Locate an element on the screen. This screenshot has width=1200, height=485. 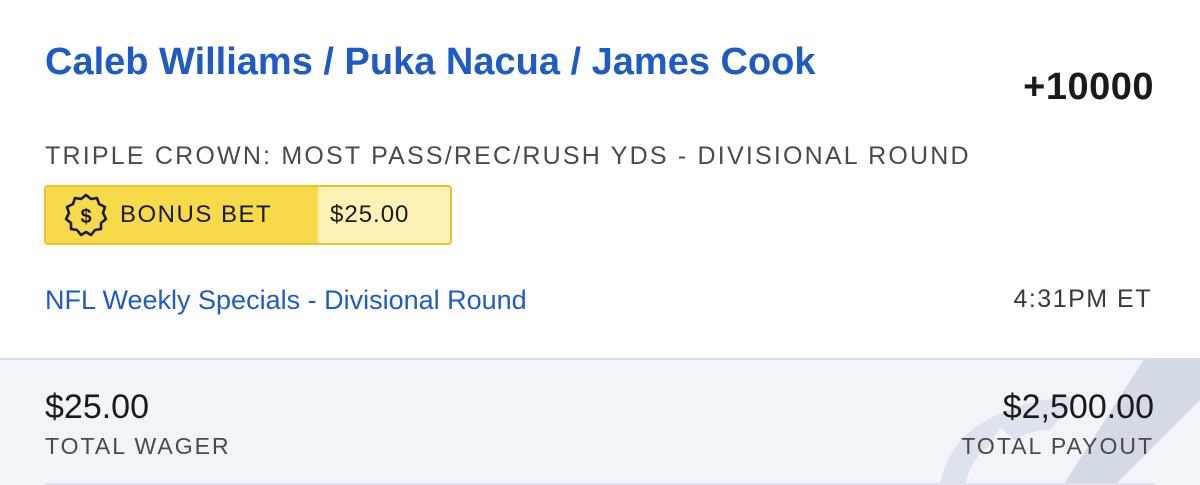
bet-time: 4:31PM ET is located at coordinates (1082, 299).